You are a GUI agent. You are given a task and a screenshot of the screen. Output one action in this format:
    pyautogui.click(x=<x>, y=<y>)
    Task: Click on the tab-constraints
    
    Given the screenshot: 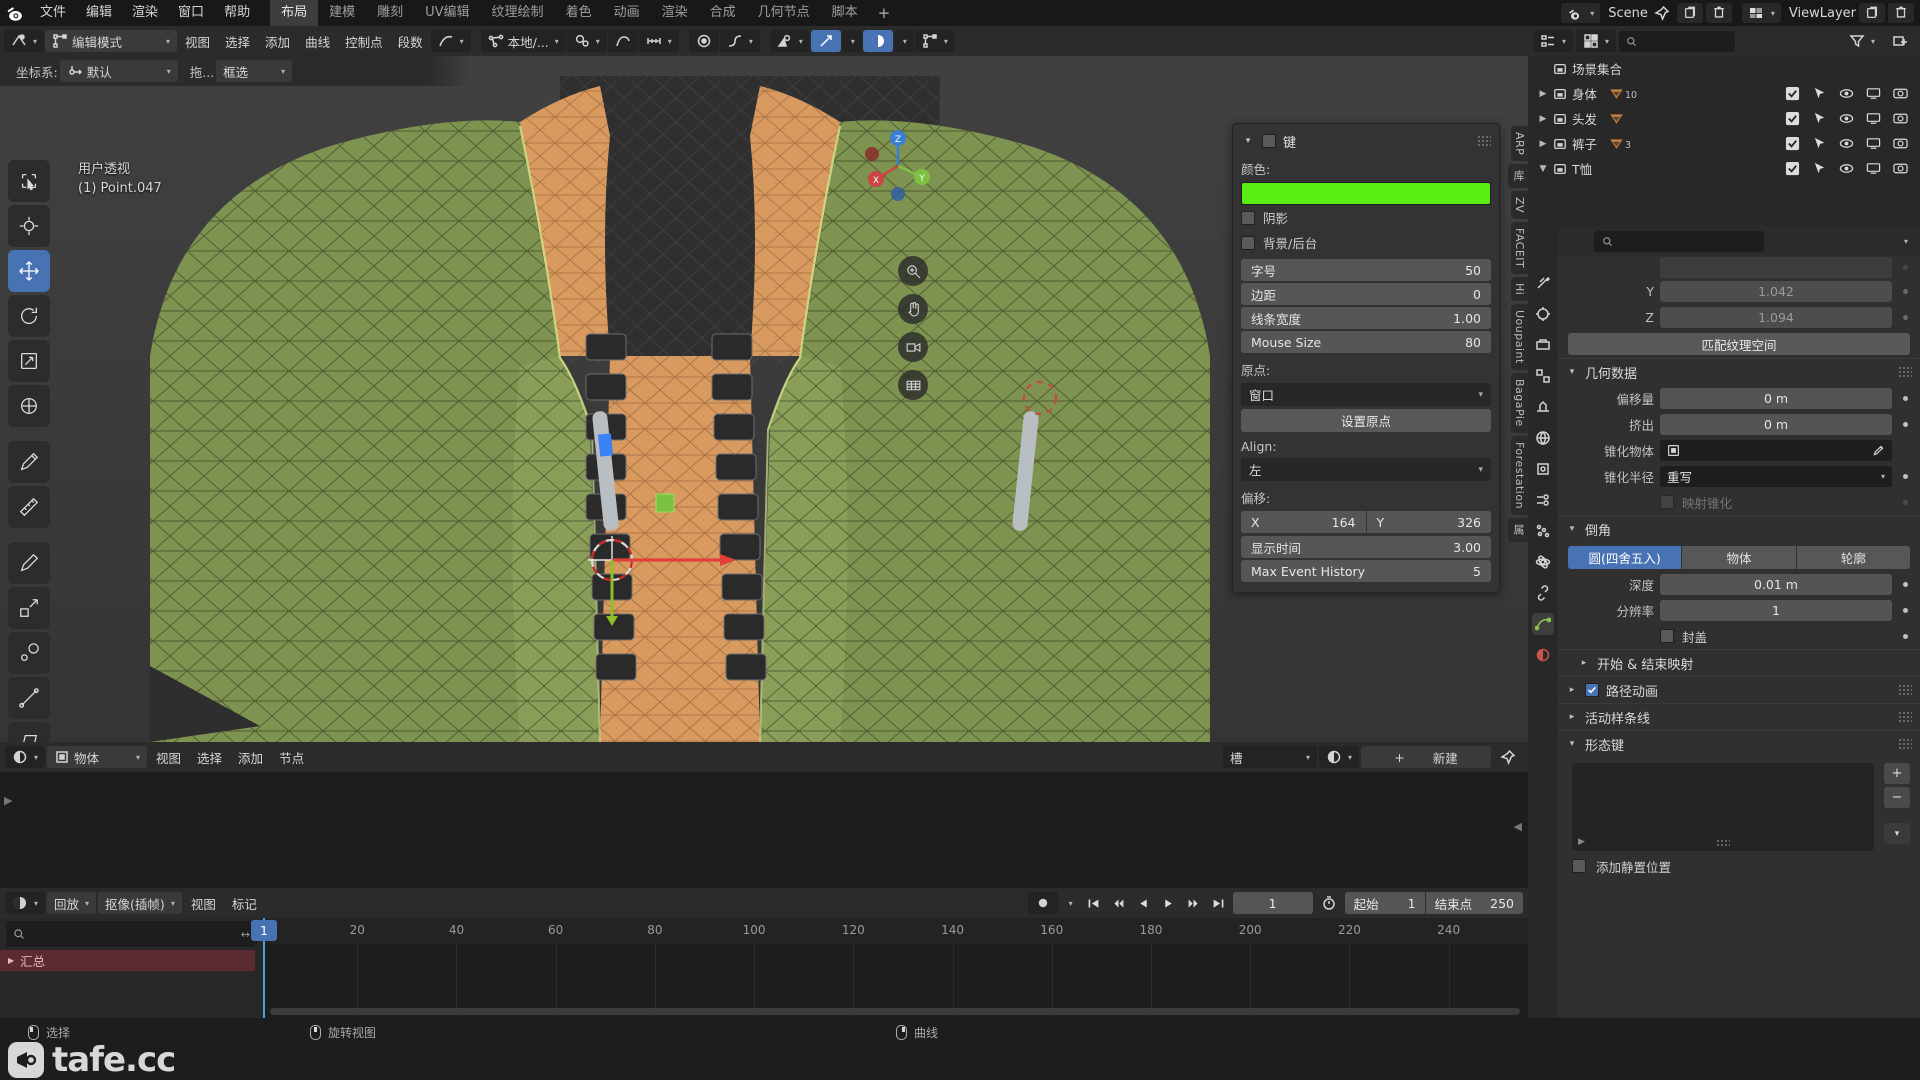 What is the action you would take?
    pyautogui.click(x=1543, y=593)
    